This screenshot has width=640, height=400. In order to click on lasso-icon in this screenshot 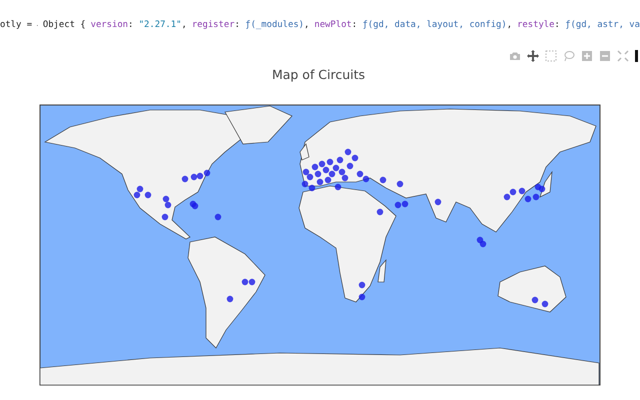, I will do `click(569, 56)`.